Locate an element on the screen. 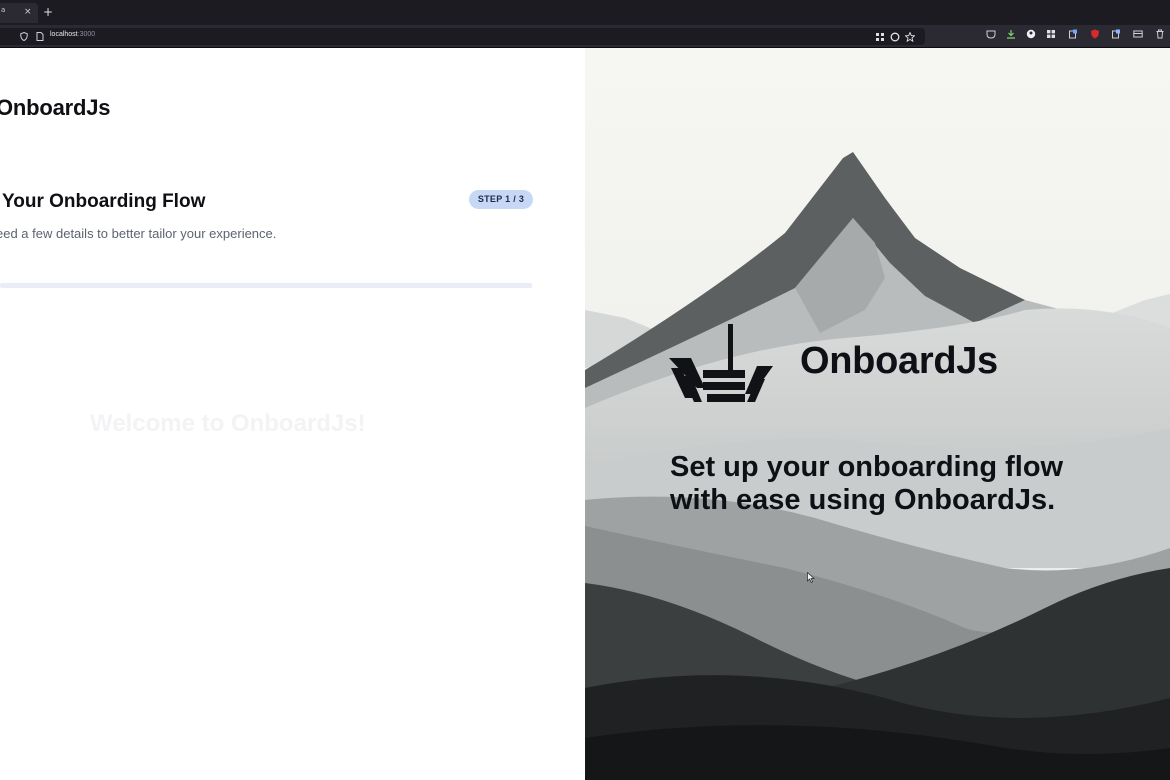 The width and height of the screenshot is (1170, 780). page-icon is located at coordinates (40, 36).